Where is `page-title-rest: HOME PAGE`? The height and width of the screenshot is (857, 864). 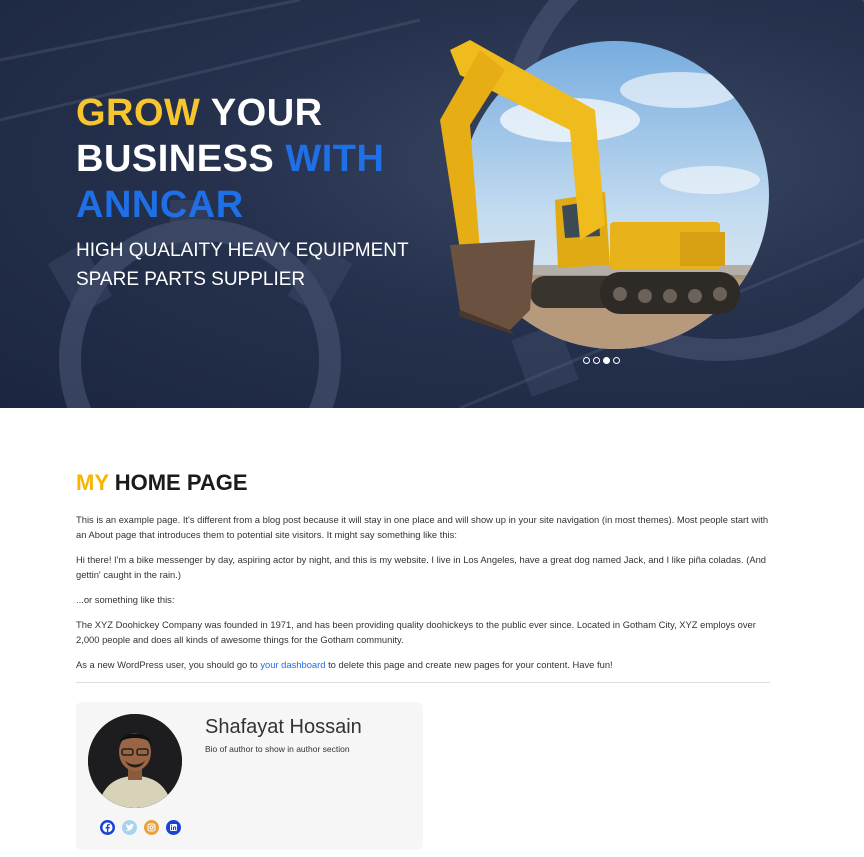
page-title-rest: HOME PAGE is located at coordinates (178, 482).